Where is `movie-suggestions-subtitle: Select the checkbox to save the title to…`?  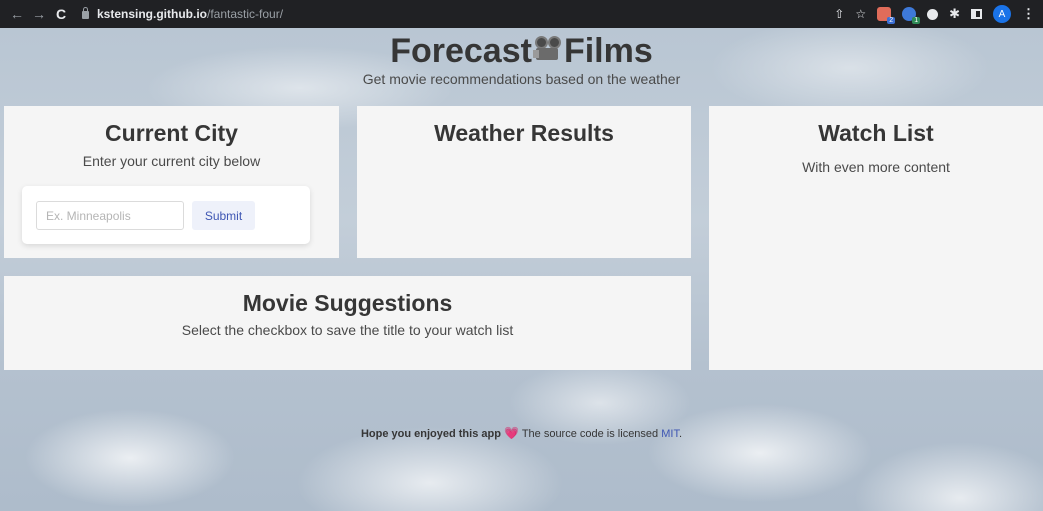 movie-suggestions-subtitle: Select the checkbox to save the title to… is located at coordinates (347, 330).